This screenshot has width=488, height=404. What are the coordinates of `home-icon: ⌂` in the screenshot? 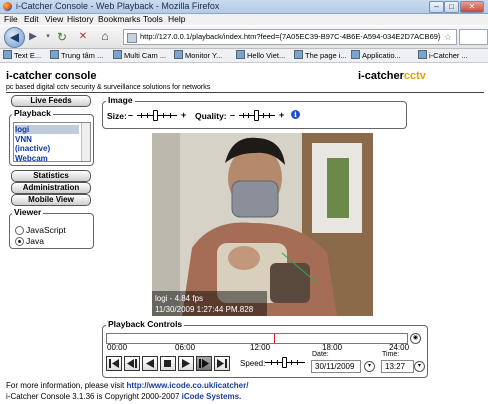 It's located at (105, 36).